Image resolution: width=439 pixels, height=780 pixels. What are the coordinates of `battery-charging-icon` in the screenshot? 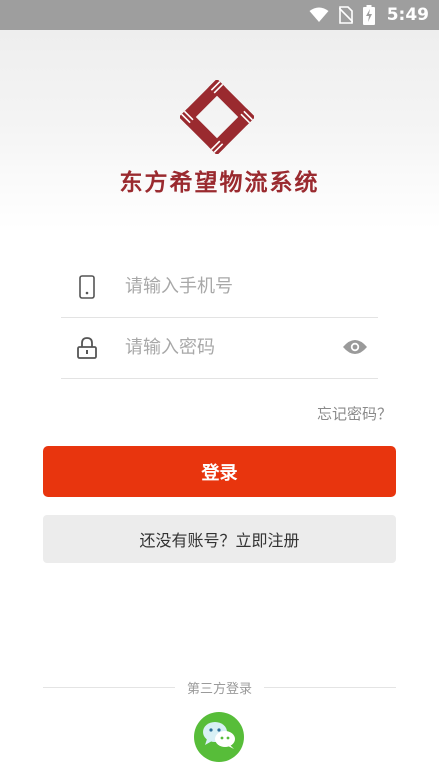 It's located at (368, 15).